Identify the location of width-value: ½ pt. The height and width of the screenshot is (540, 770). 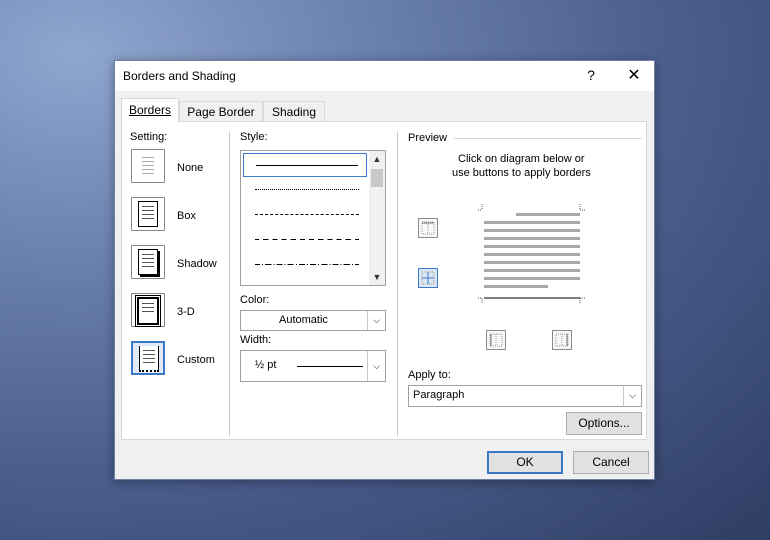
(266, 365).